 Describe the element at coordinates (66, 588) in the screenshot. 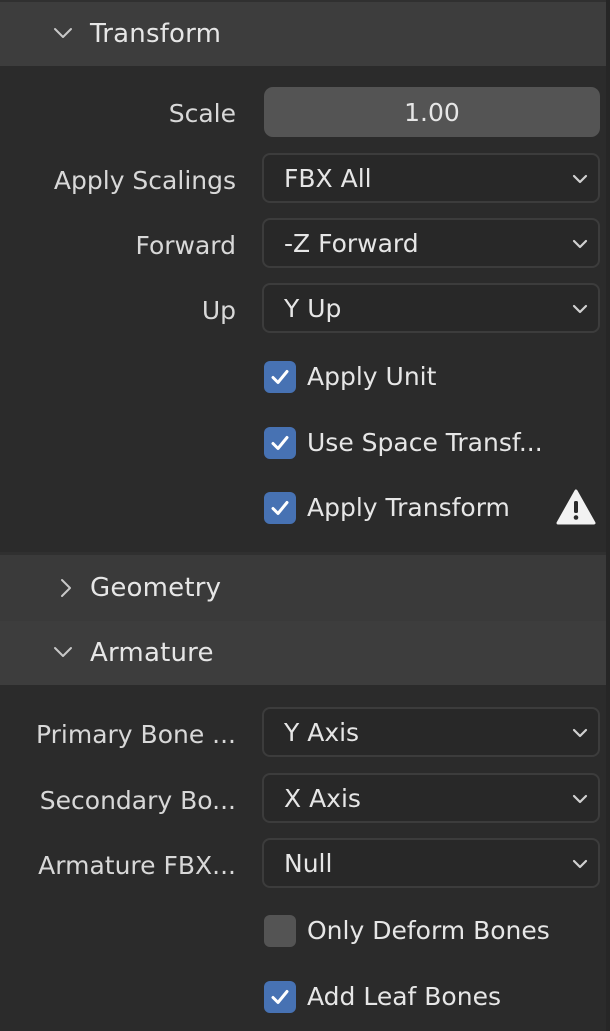

I see `chevron-right-icon` at that location.